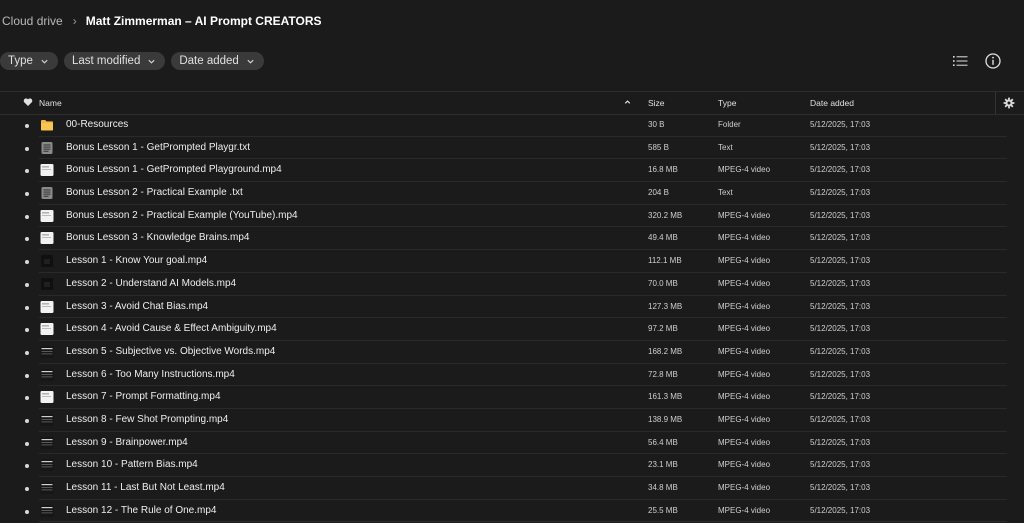 The height and width of the screenshot is (523, 1024). I want to click on filter-last-modified-button: Last modified, so click(114, 61).